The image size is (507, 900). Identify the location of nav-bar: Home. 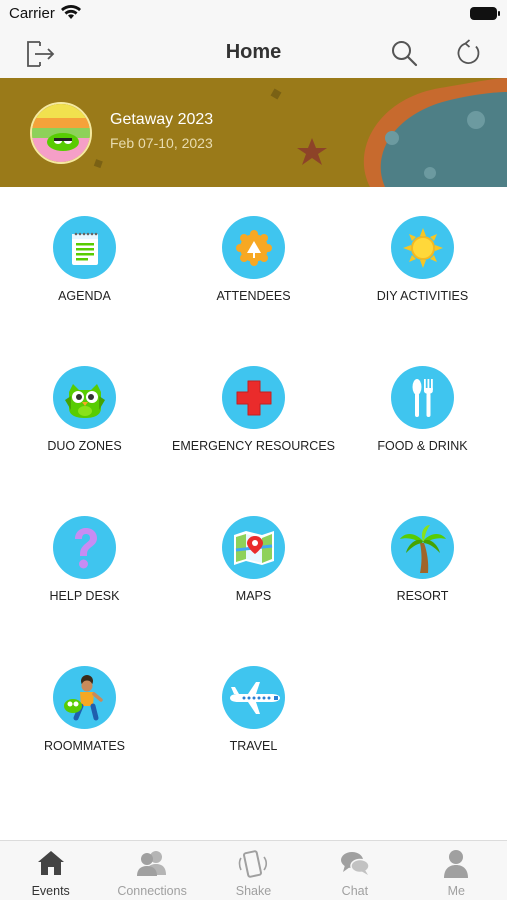
(253, 53).